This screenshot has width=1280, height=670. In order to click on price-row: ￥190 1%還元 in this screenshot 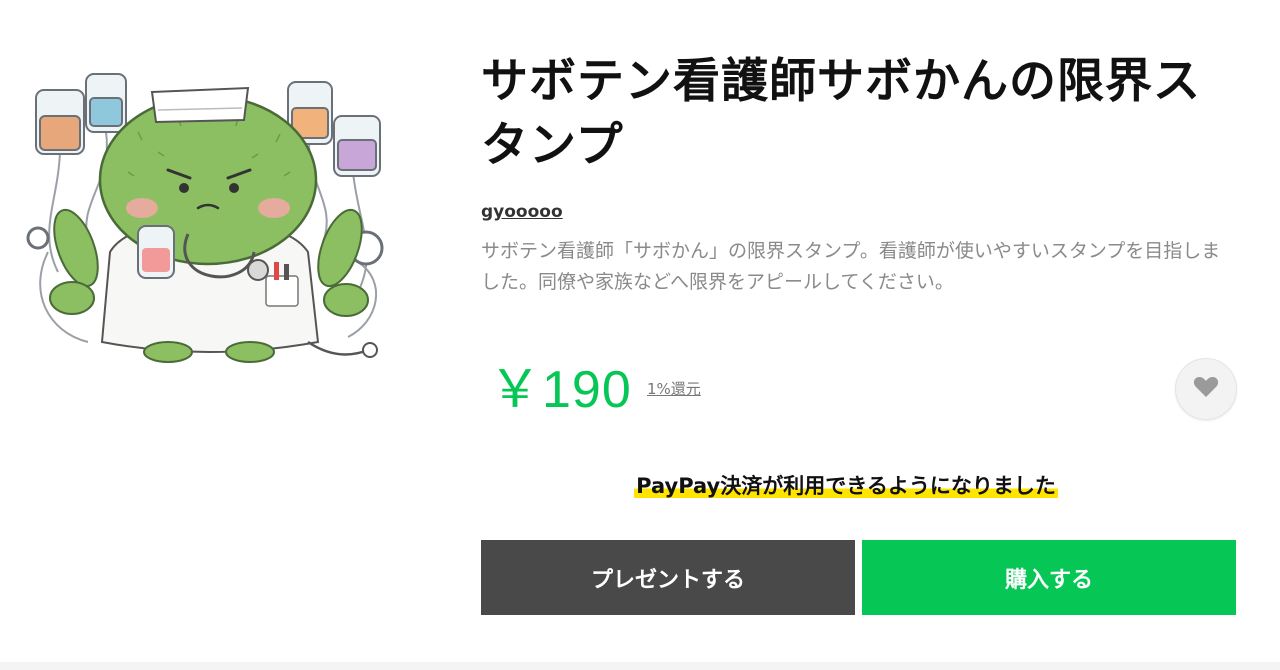, I will do `click(861, 390)`.